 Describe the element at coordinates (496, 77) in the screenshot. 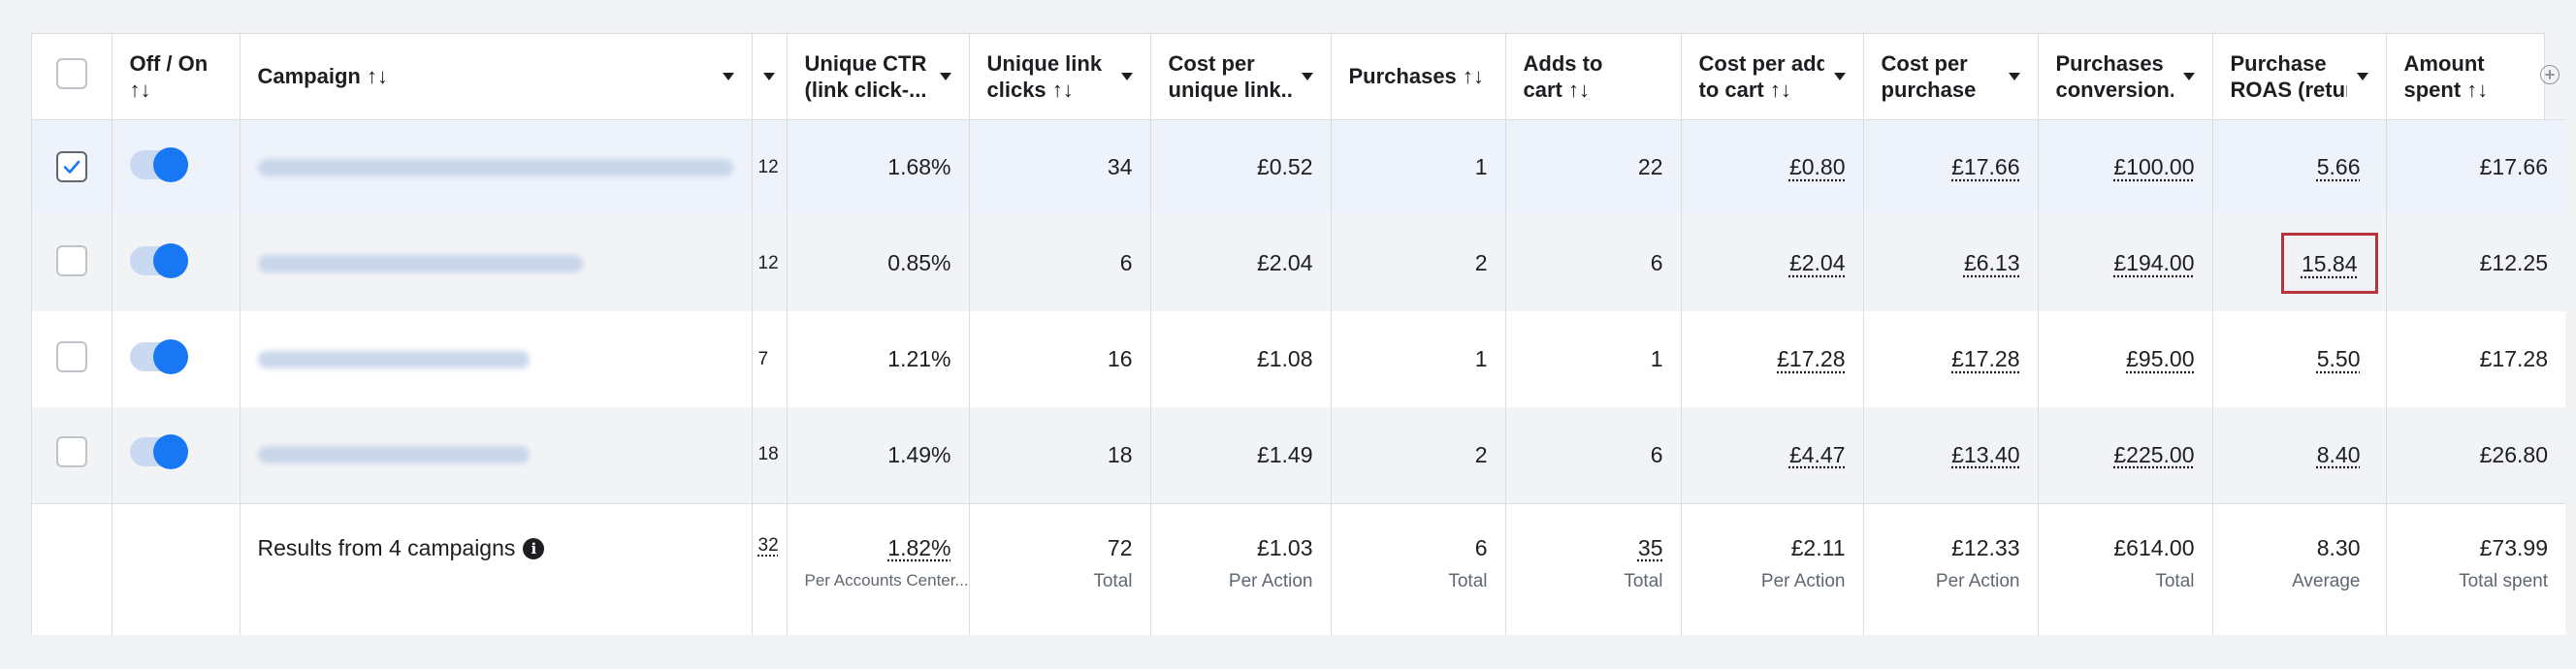

I see `header-campaign: Campaign ↑↓` at that location.